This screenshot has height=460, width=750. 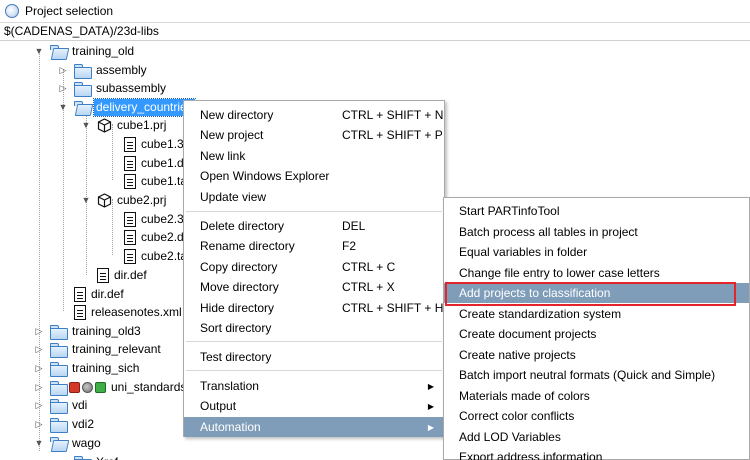 What do you see at coordinates (375, 32) in the screenshot?
I see `path-field: $(CADENAS_DATA)/23d-libs` at bounding box center [375, 32].